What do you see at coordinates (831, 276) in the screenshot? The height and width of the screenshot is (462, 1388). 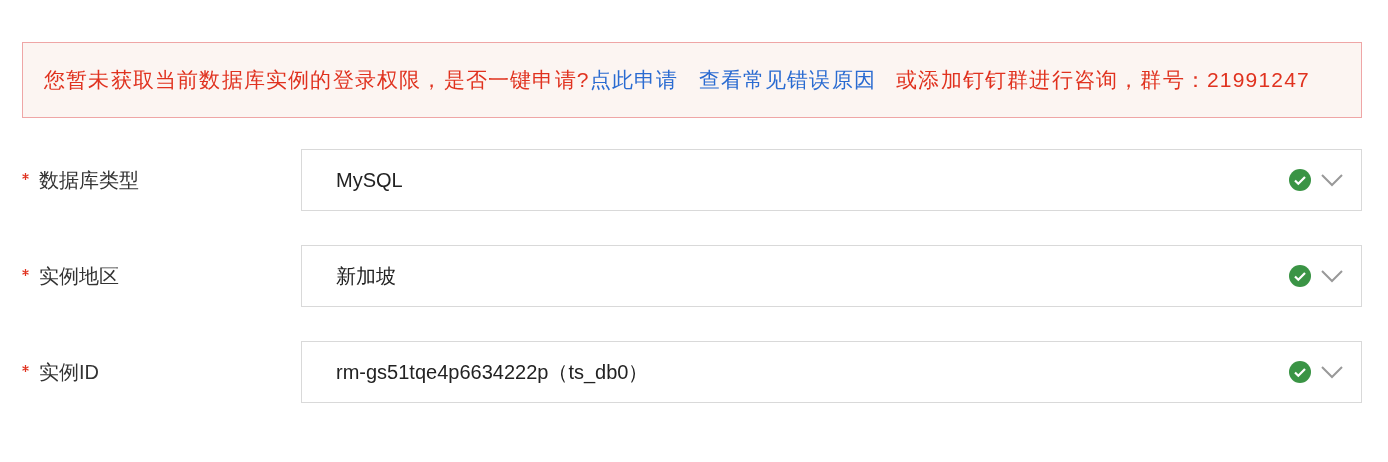 I see `select-field: 新加坡` at bounding box center [831, 276].